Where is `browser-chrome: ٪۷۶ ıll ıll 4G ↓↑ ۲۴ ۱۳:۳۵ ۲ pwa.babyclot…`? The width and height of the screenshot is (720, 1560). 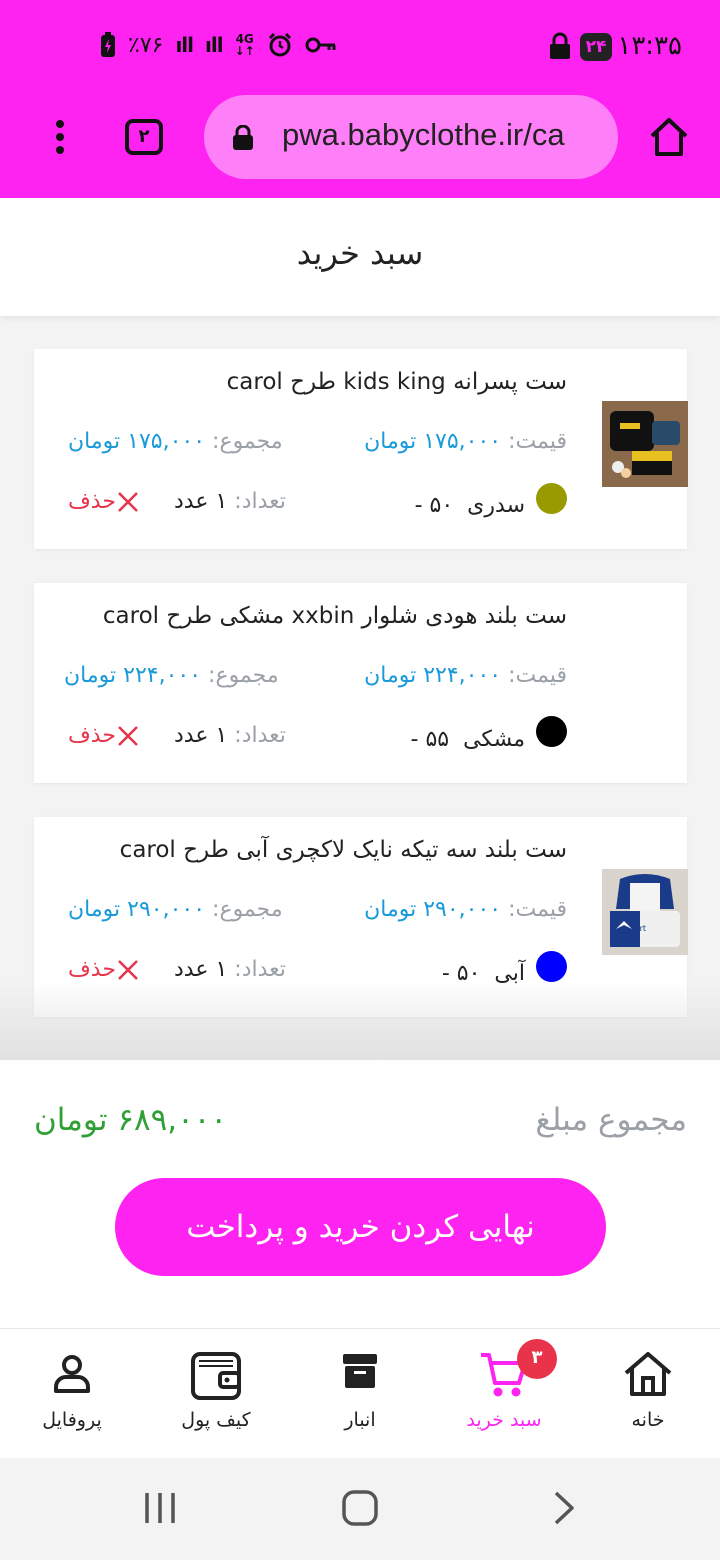 browser-chrome: ٪۷۶ ıll ıll 4G ↓↑ ۲۴ ۱۳:۳۵ ۲ pwa.babyclot… is located at coordinates (360, 99).